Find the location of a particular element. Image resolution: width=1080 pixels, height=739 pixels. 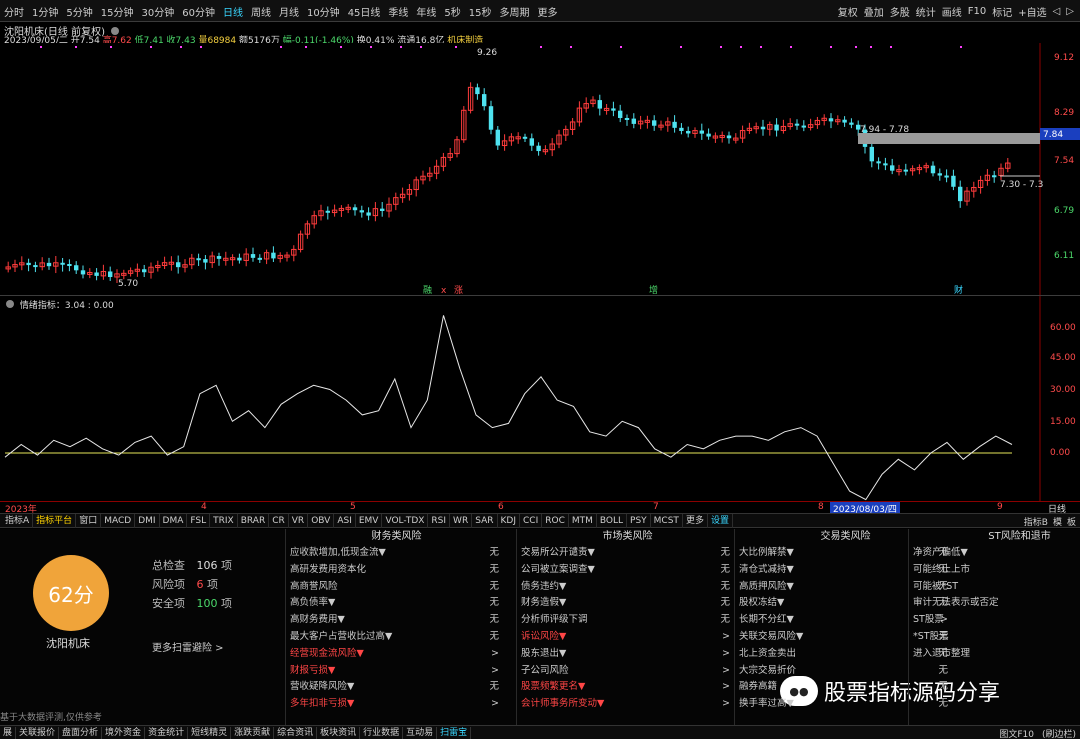

event-marker: 融 is located at coordinates (427, 290).